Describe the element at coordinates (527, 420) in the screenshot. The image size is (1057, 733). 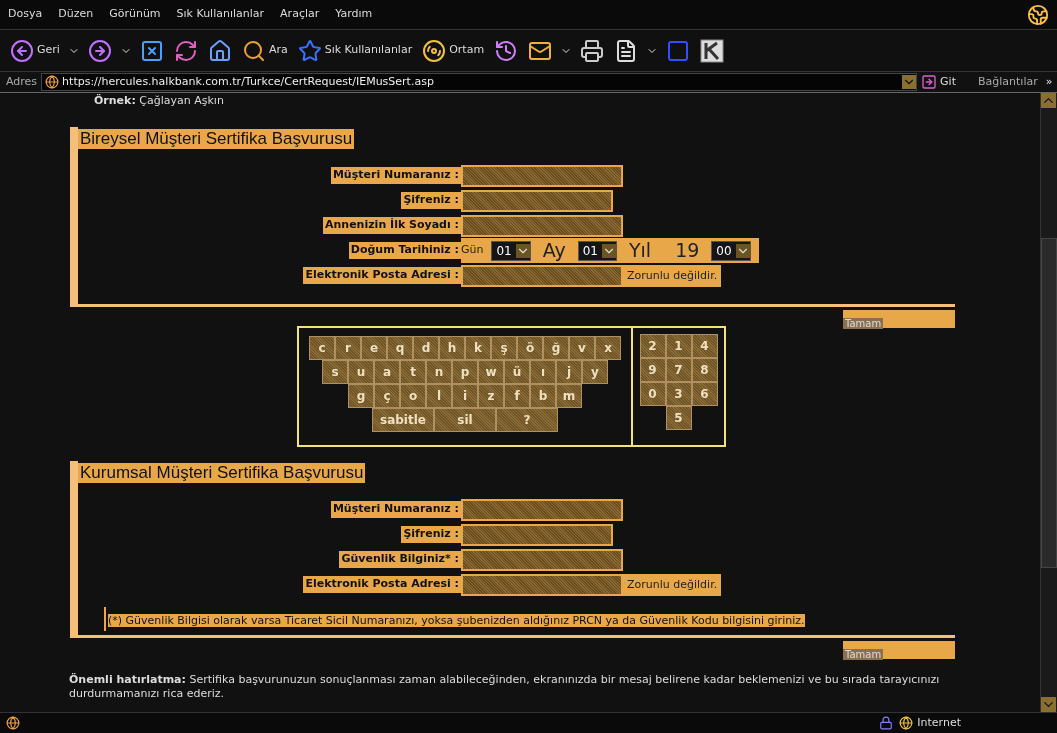
I see `keyboard-key: ?` at that location.